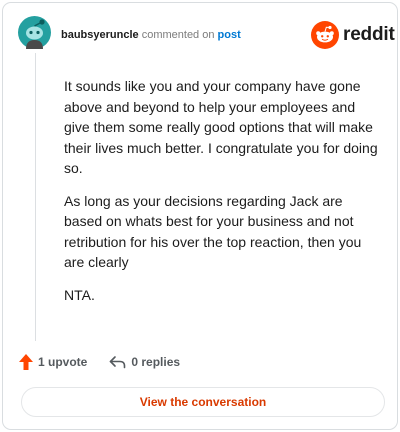  I want to click on view-conversation-button: View the conversation, so click(203, 402).